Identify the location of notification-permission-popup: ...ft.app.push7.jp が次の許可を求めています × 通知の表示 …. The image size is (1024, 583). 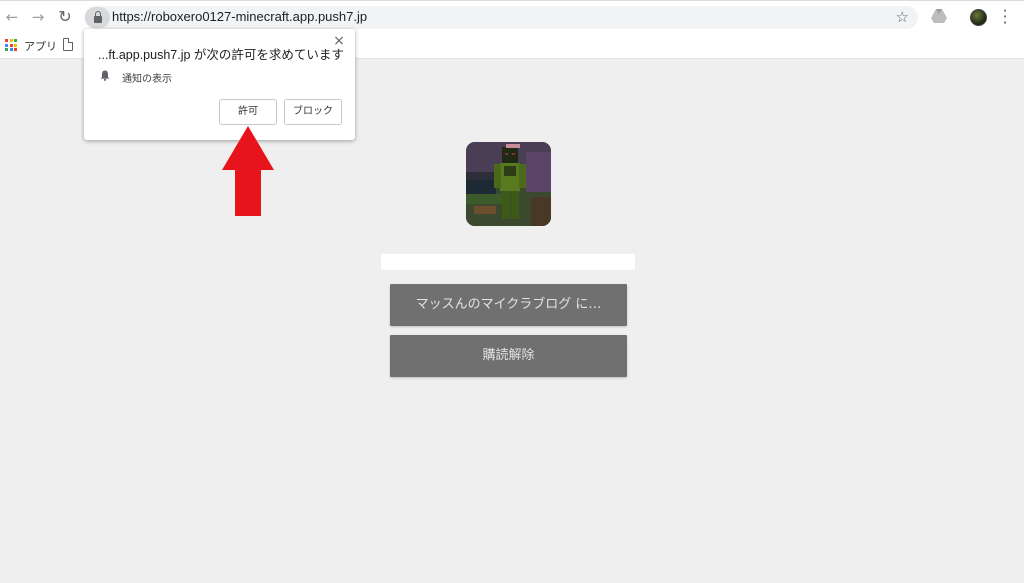
(219, 84).